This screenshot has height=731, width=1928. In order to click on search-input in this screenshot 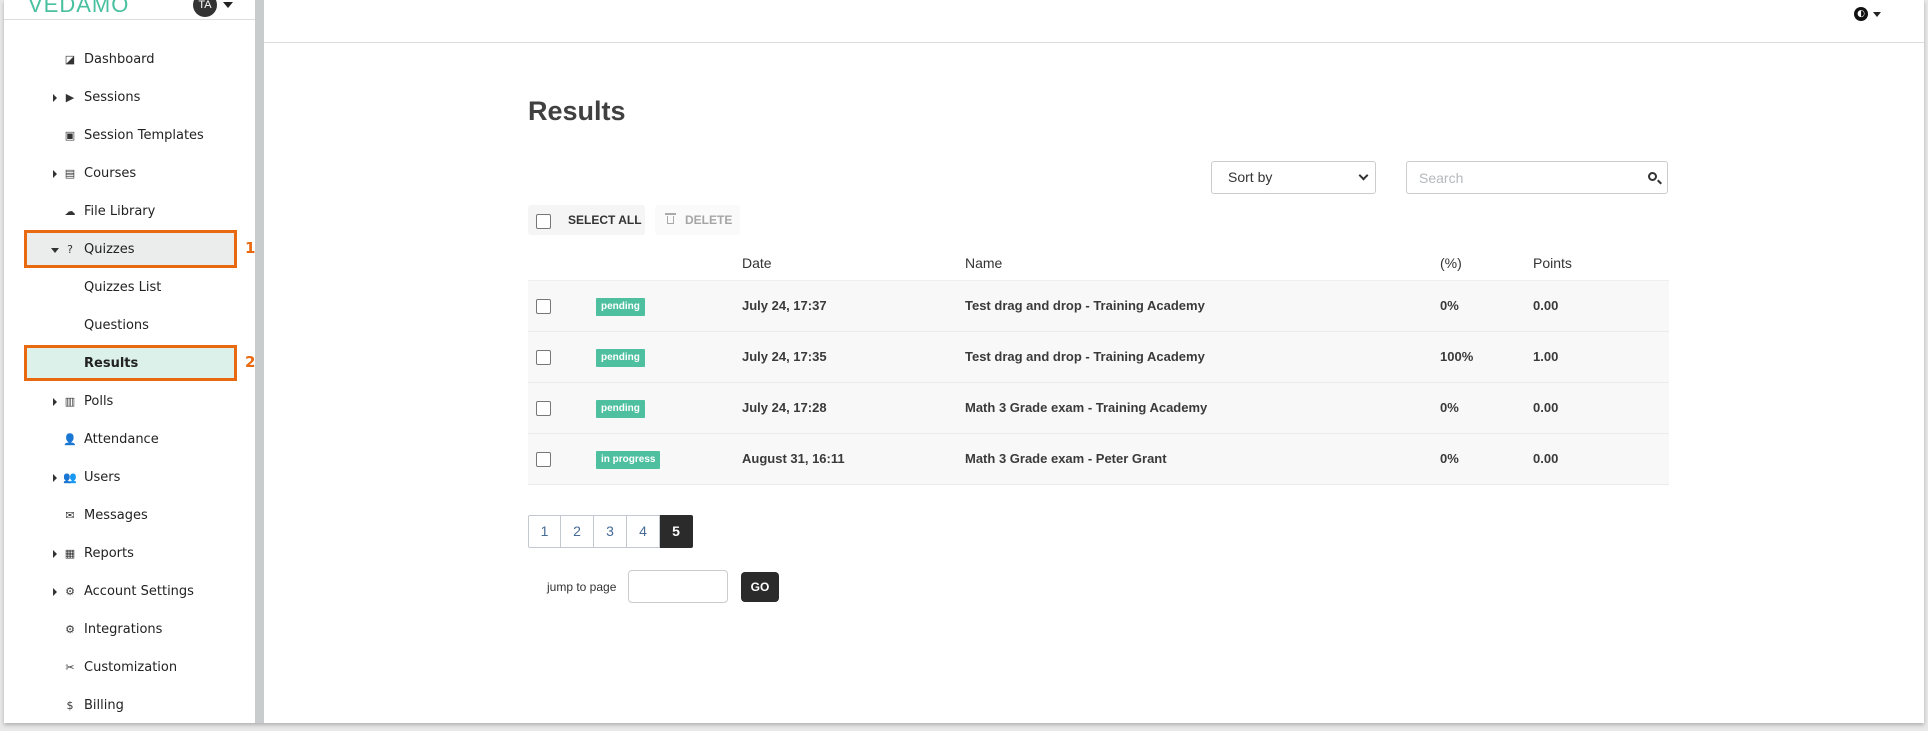, I will do `click(1526, 177)`.